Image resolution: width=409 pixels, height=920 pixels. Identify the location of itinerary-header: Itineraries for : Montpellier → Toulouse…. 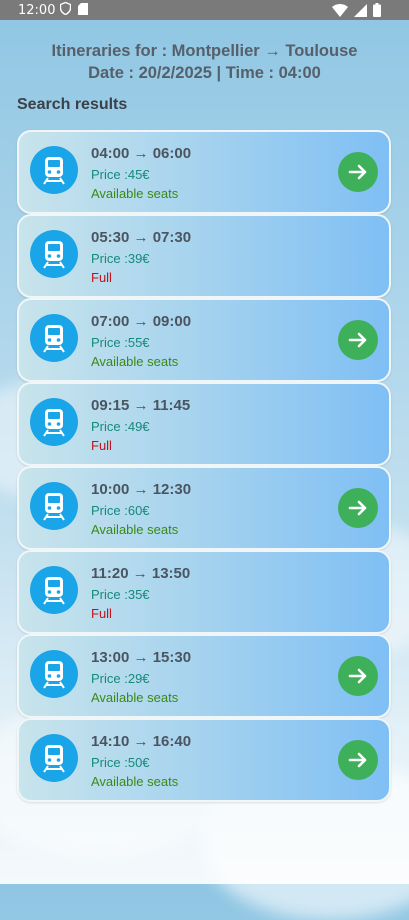
(204, 62).